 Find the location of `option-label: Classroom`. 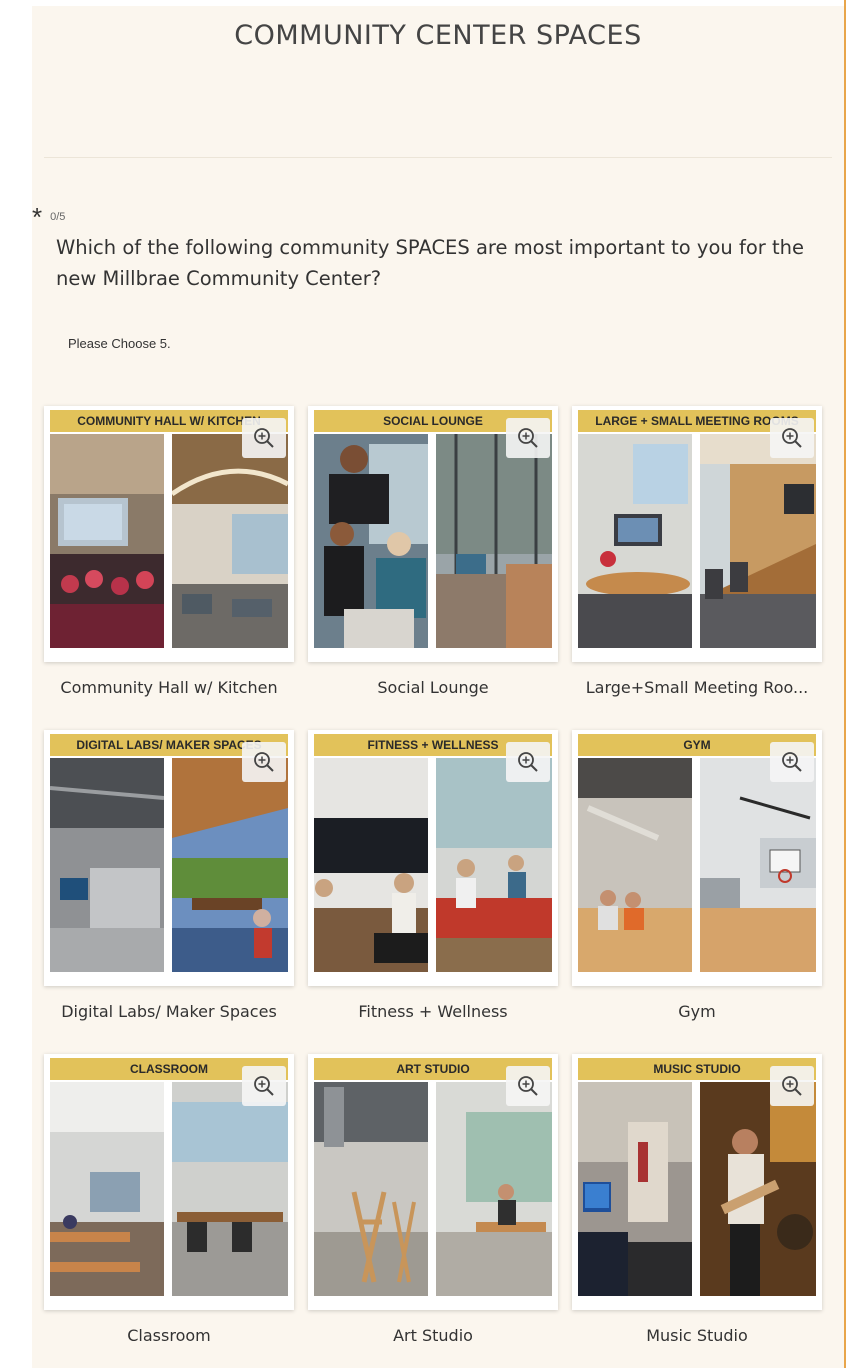

option-label: Classroom is located at coordinates (169, 1335).